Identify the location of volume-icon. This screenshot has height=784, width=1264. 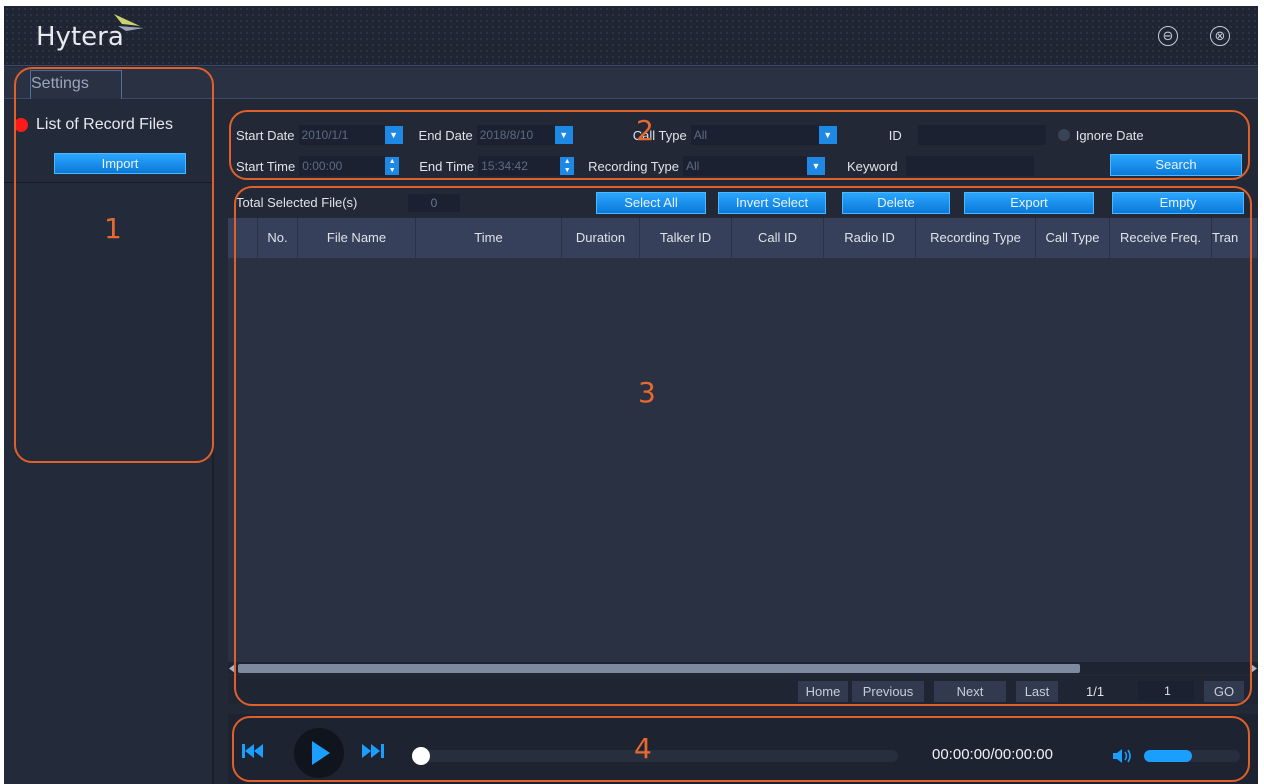
(1123, 756).